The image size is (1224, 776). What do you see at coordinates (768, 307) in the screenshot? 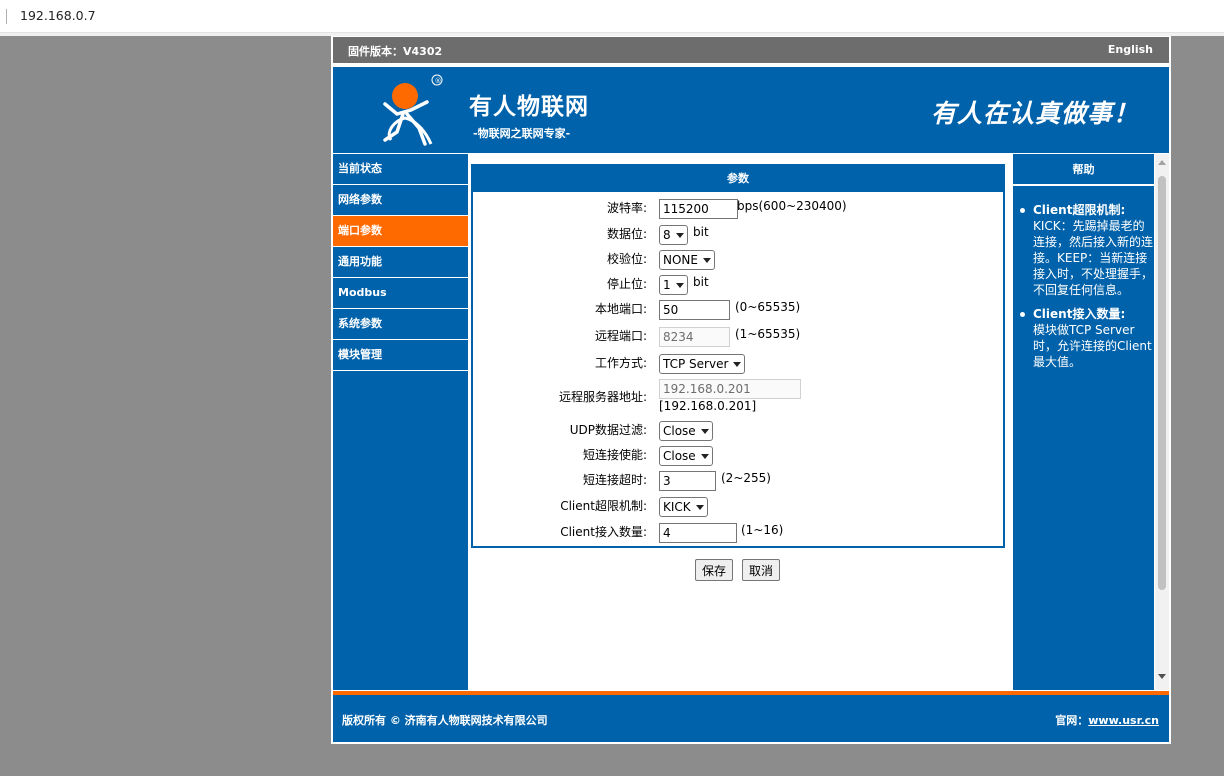
I see `local-port-unit: (0~65535)` at bounding box center [768, 307].